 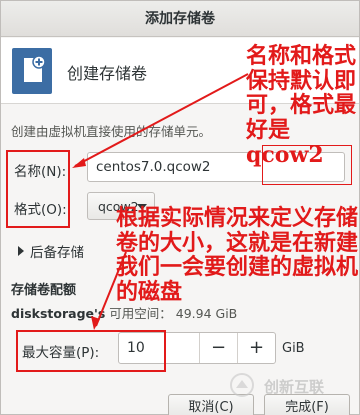 I want to click on annotation-note-format: 名称和格式保持默认即可，格式最好是qcow2, so click(x=301, y=105).